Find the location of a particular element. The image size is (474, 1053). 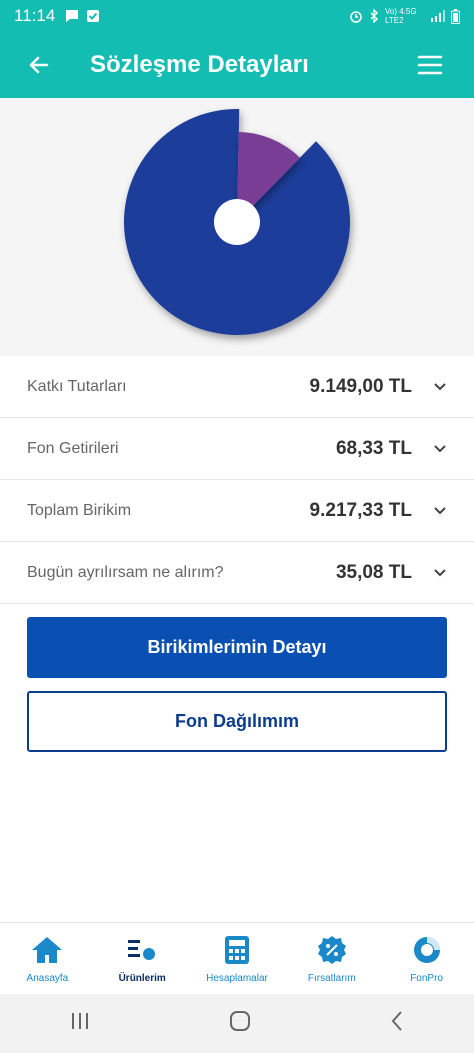

back-button is located at coordinates (39, 65).